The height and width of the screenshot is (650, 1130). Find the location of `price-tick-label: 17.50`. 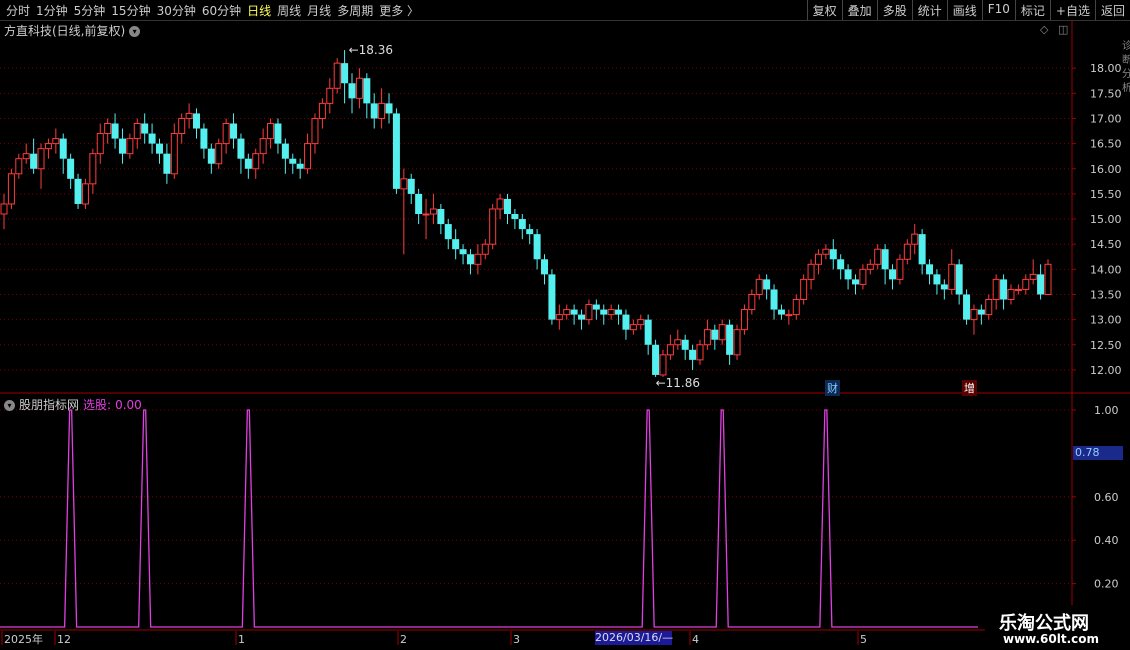

price-tick-label: 17.50 is located at coordinates (1106, 93).